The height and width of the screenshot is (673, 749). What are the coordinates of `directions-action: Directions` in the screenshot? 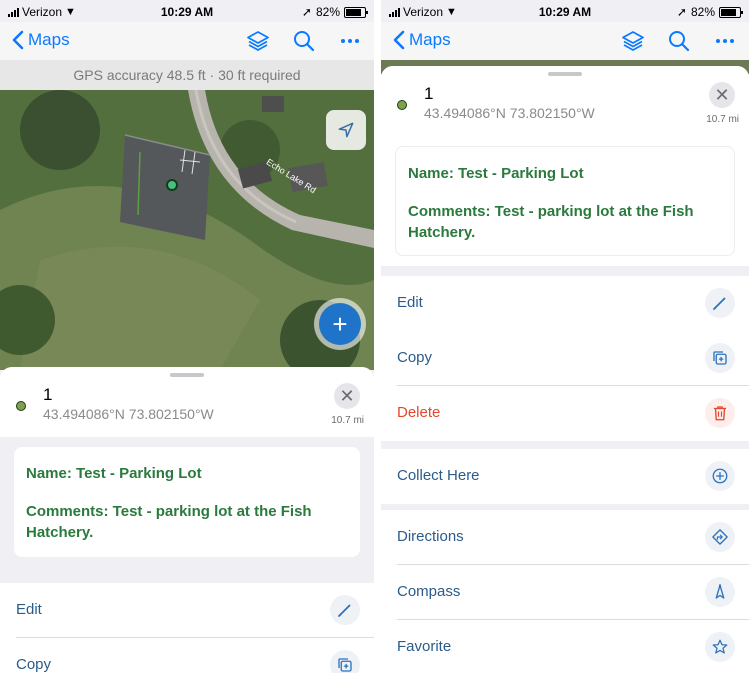 It's located at (565, 537).